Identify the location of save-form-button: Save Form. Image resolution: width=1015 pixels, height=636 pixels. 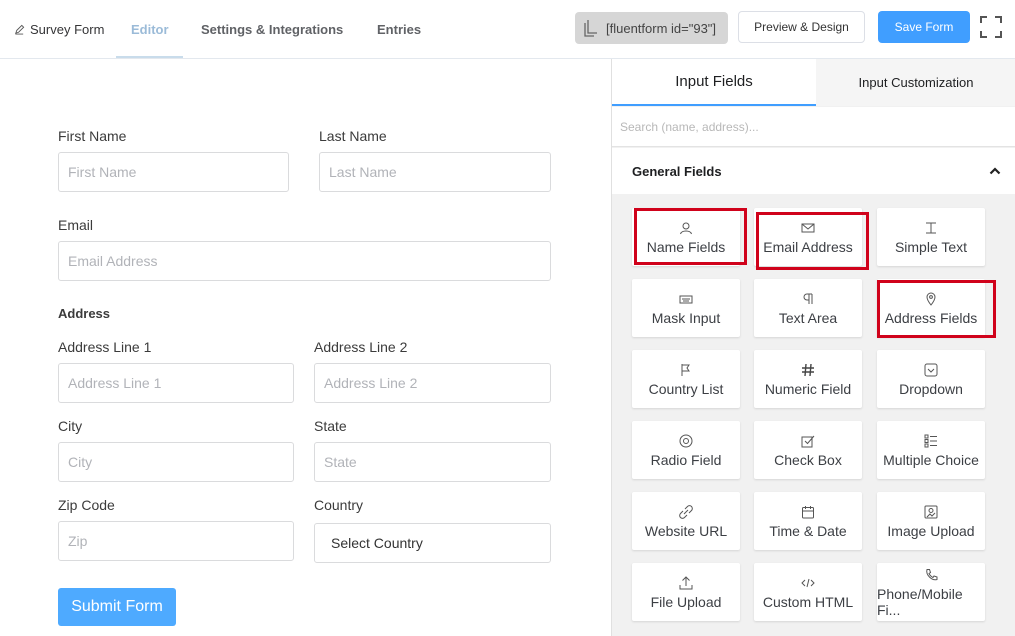
(924, 27).